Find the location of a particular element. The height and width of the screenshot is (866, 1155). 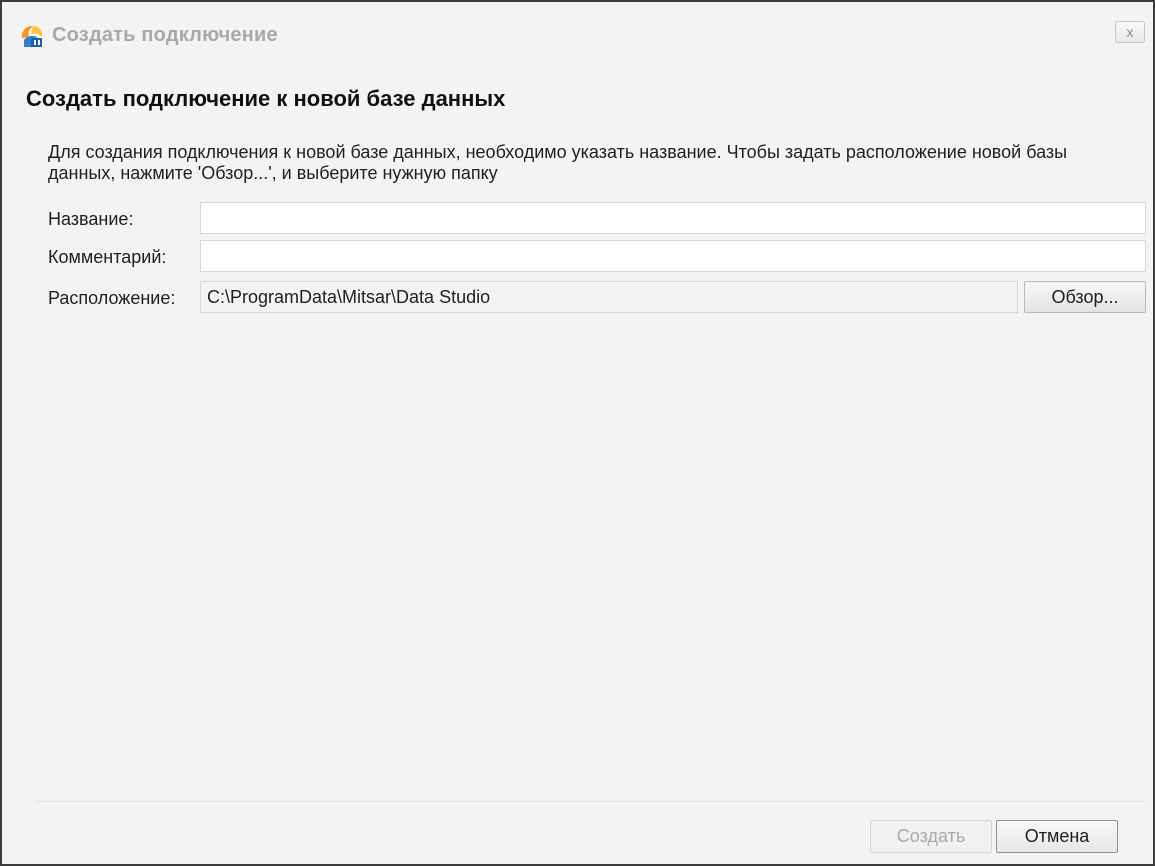

close-icon: x is located at coordinates (1130, 32).